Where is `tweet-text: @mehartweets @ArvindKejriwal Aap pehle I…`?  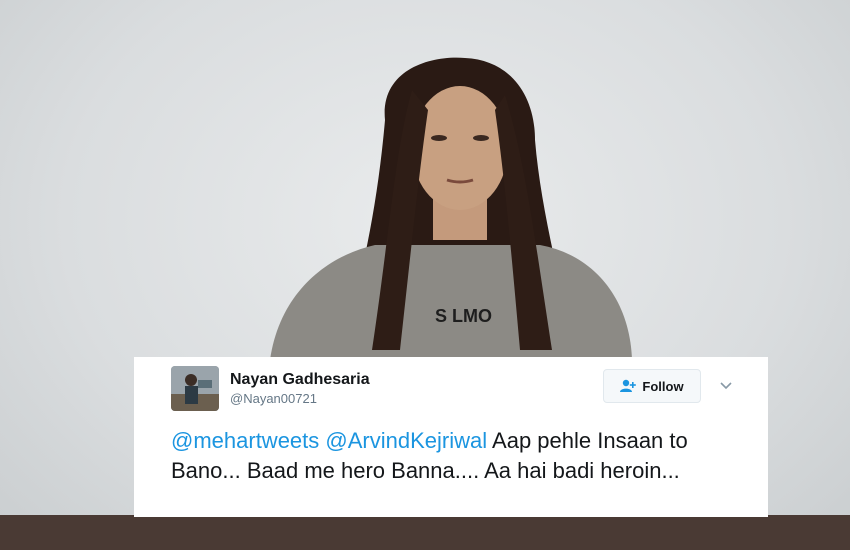
tweet-text: @mehartweets @ArvindKejriwal Aap pehle I… is located at coordinates (451, 456).